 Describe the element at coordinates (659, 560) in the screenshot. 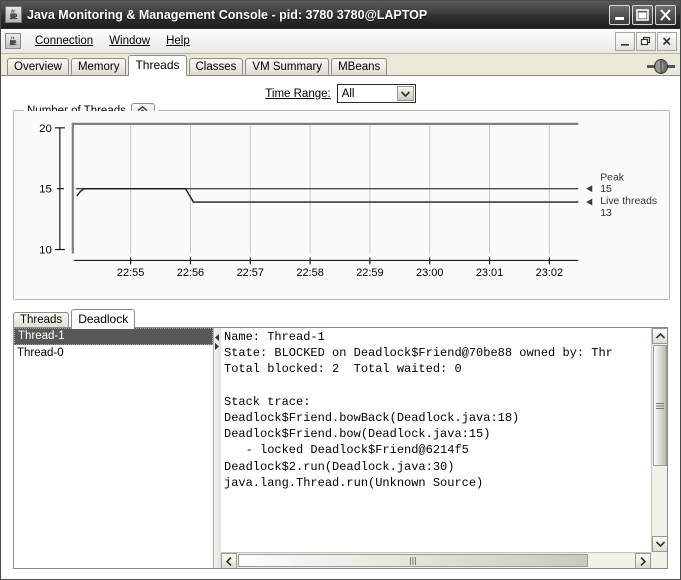

I see `scrollbar-corner` at that location.